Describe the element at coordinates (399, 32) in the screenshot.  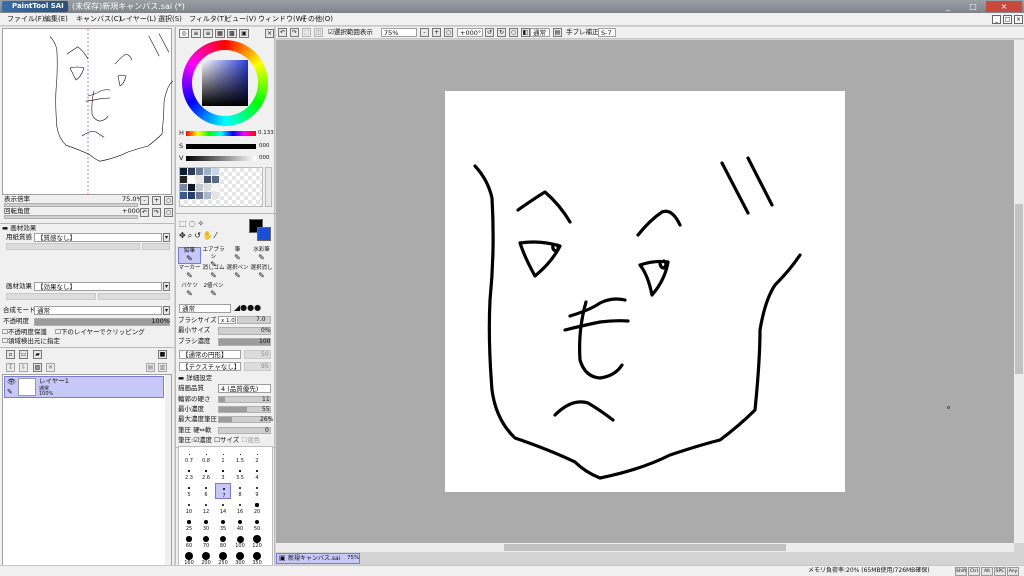
I see `zoom-select: 75%` at that location.